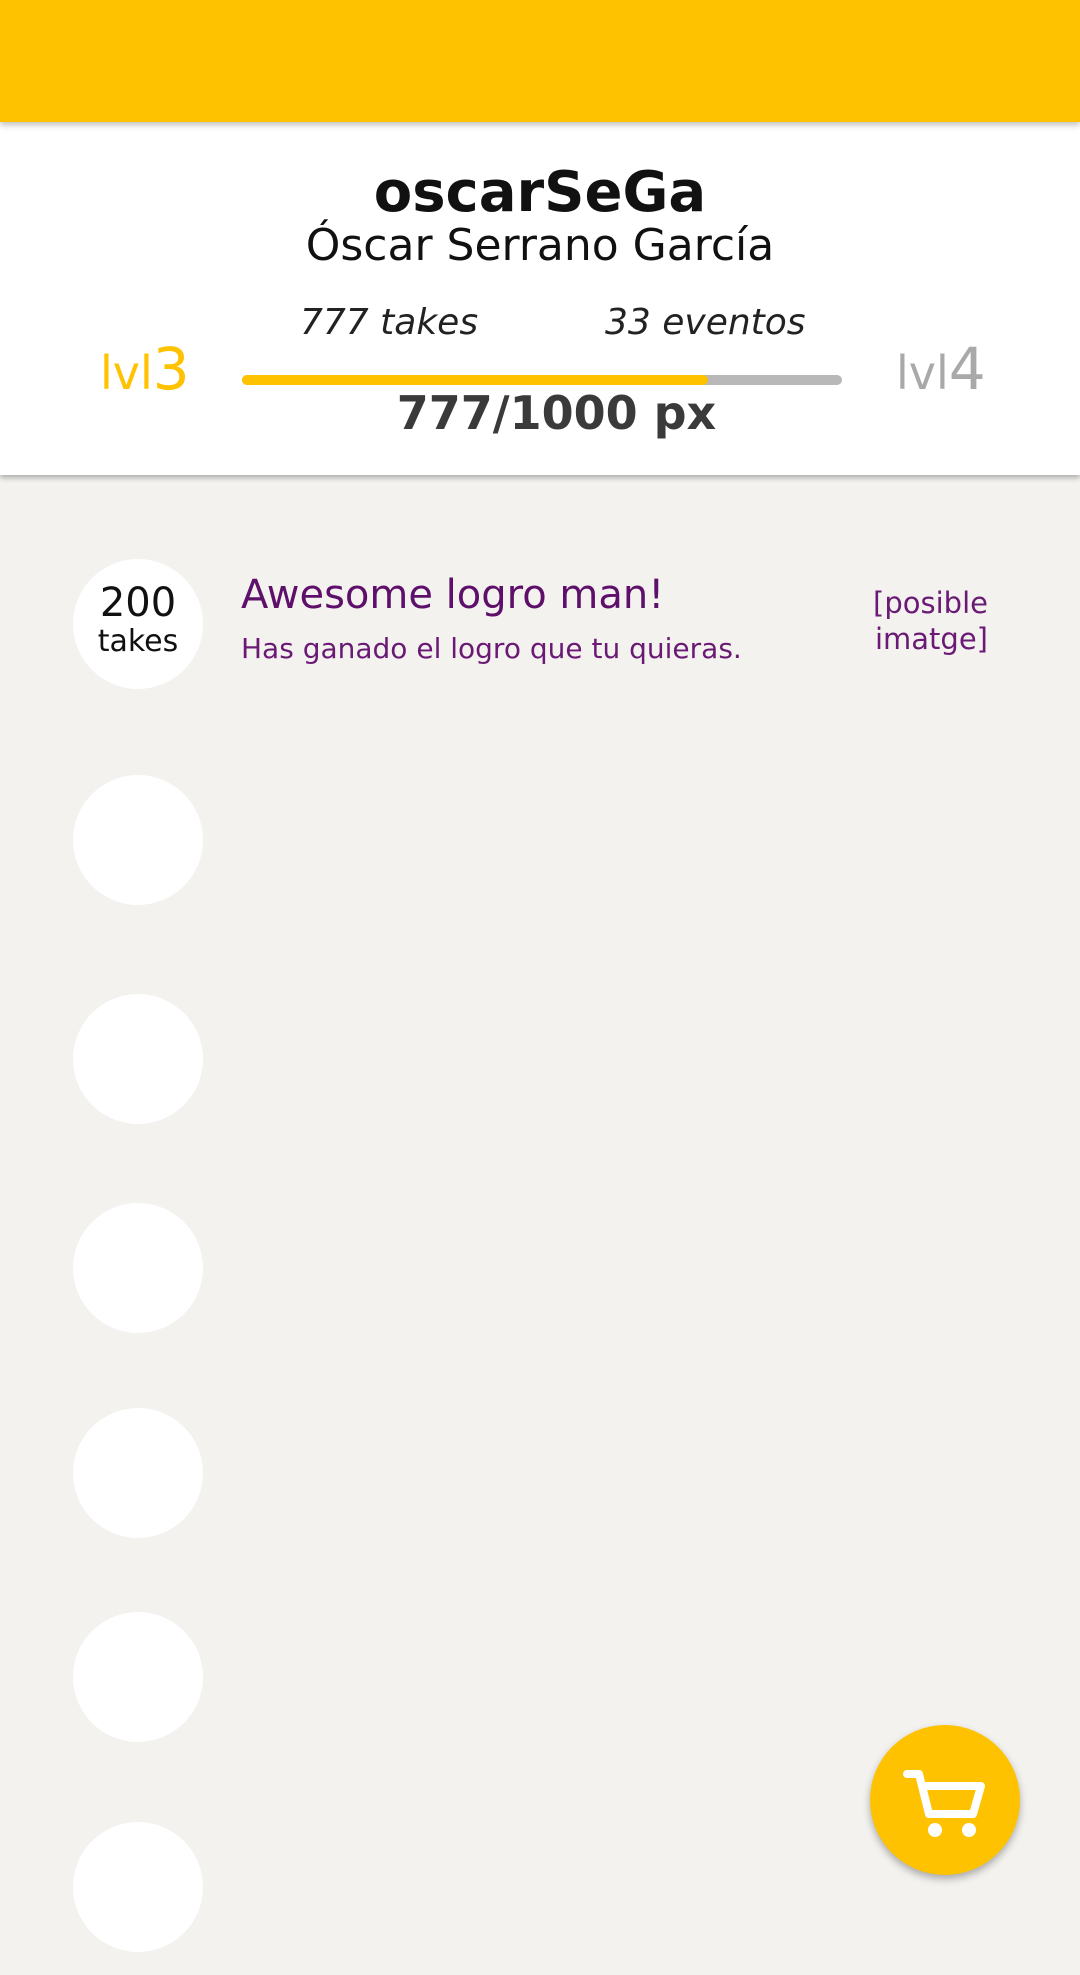 This screenshot has height=1975, width=1080. I want to click on events-count: 33 eventos, so click(705, 322).